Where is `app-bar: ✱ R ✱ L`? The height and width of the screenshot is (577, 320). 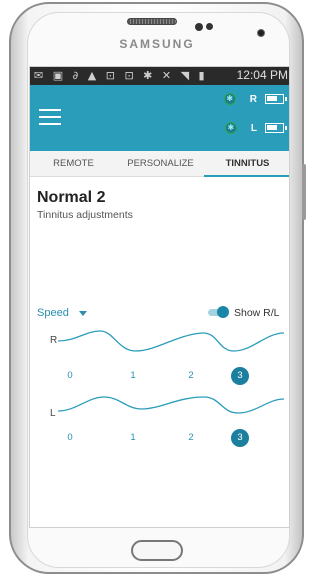 app-bar: ✱ R ✱ L is located at coordinates (159, 118).